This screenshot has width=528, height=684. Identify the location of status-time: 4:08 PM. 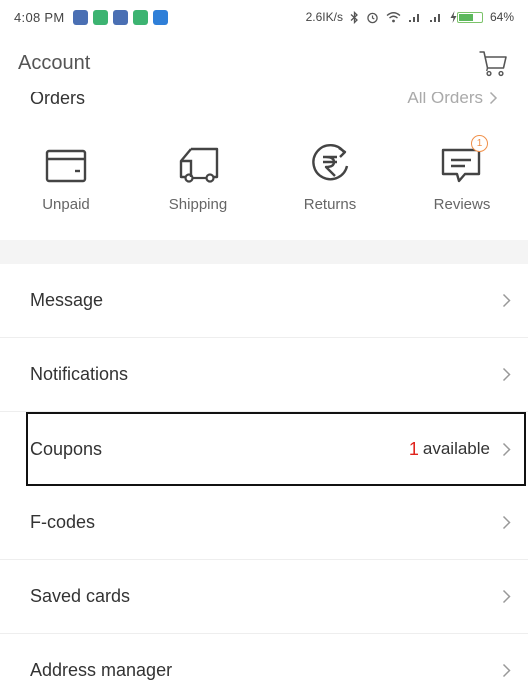
(39, 17).